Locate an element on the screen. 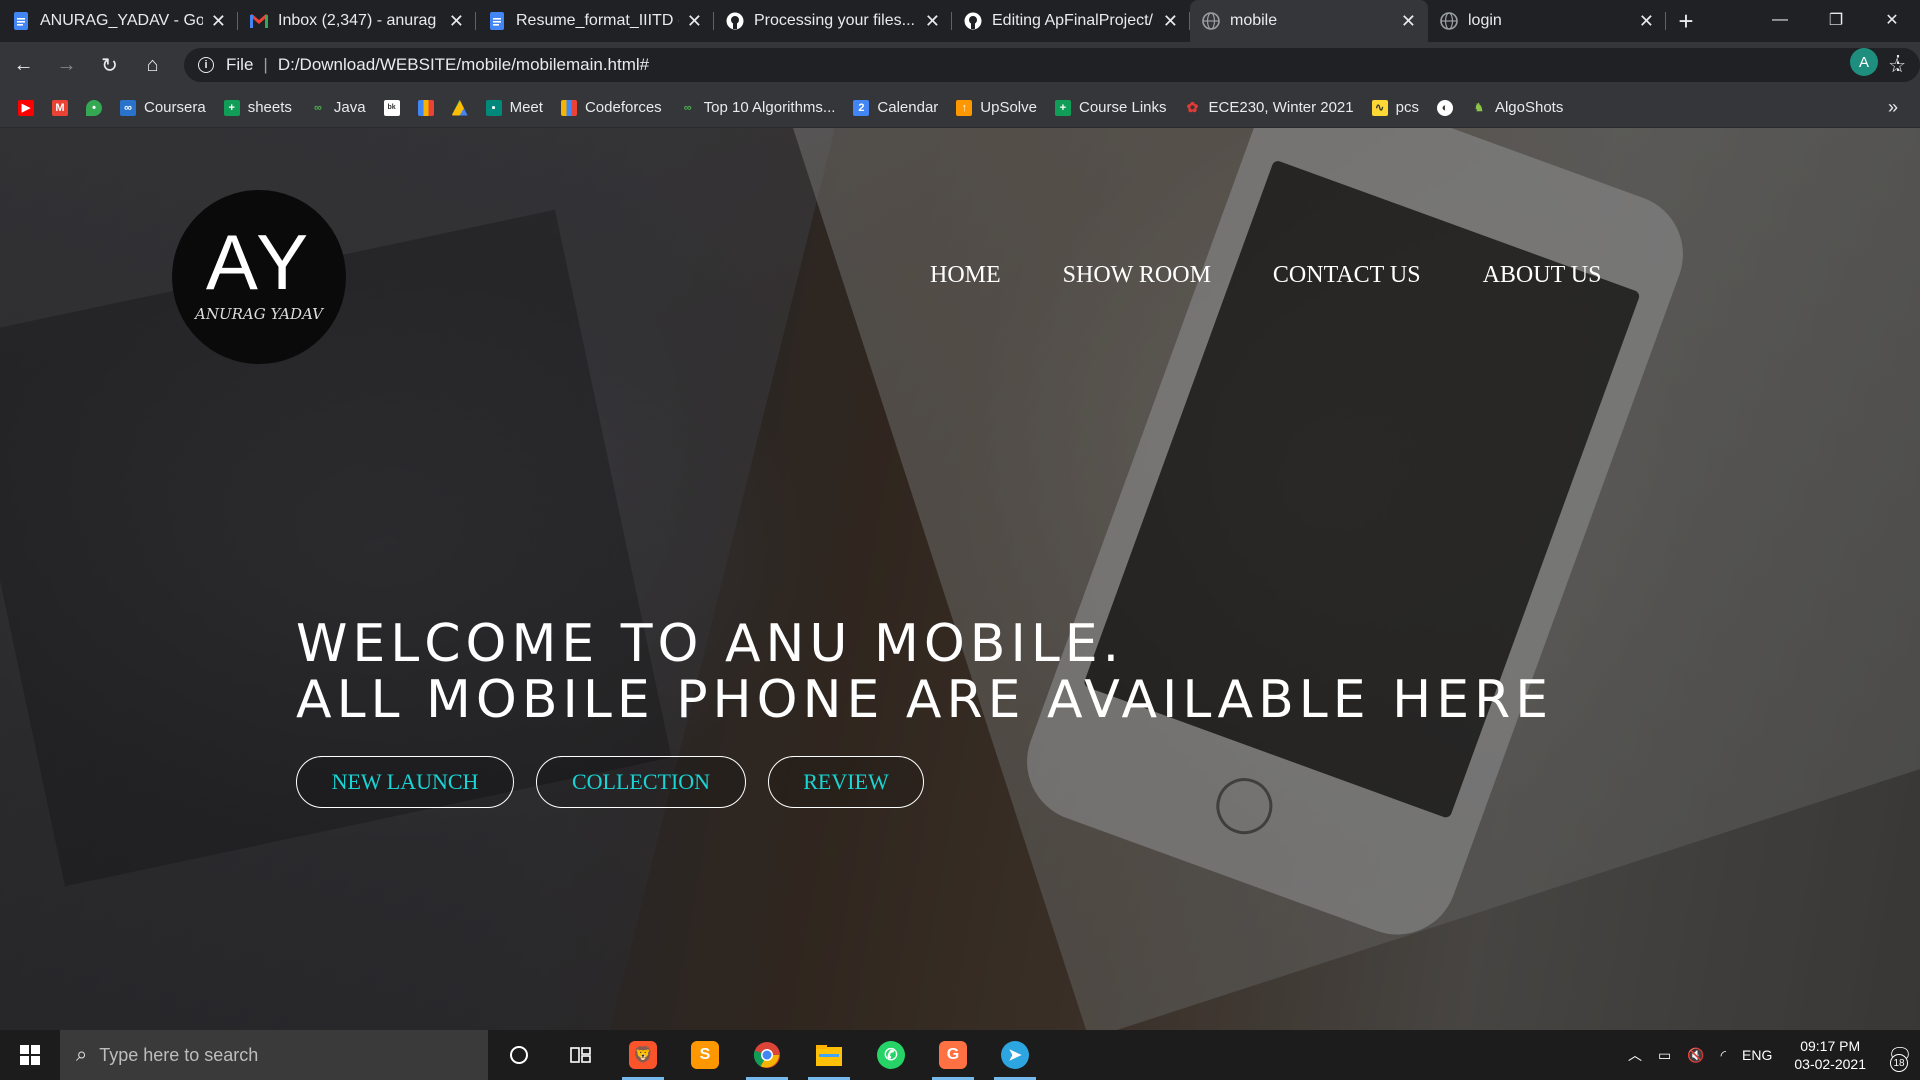 The height and width of the screenshot is (1080, 1920). logo-monogram: AY is located at coordinates (259, 262).